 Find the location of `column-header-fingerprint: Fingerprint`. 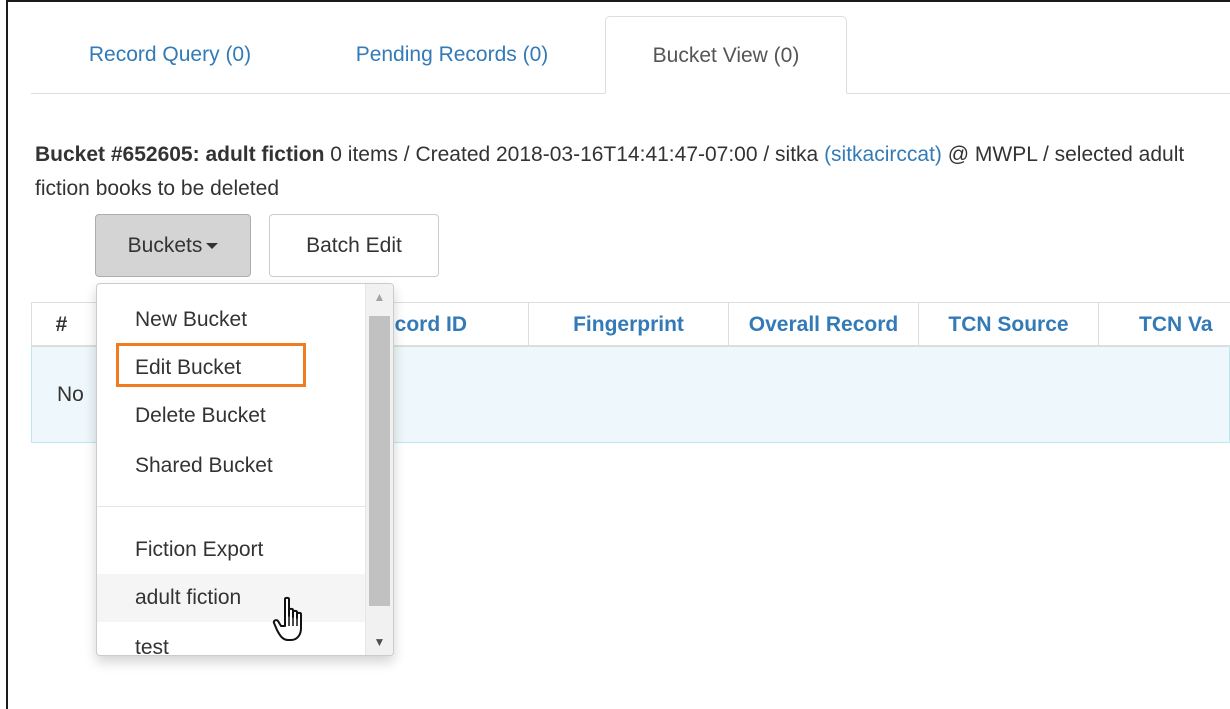

column-header-fingerprint: Fingerprint is located at coordinates (628, 324).